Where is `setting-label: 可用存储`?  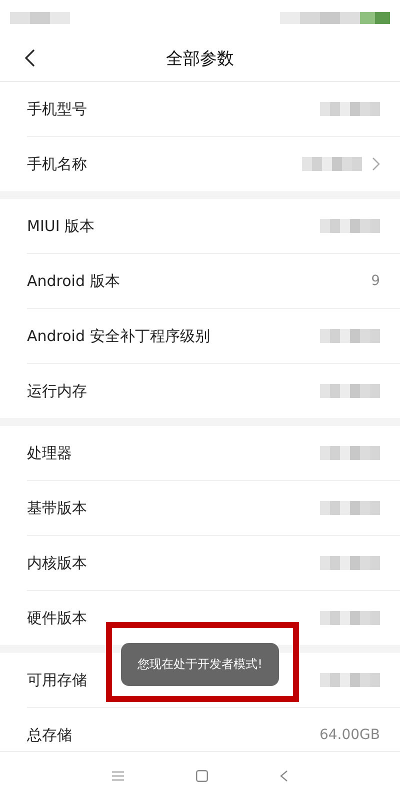
setting-label: 可用存储 is located at coordinates (57, 680).